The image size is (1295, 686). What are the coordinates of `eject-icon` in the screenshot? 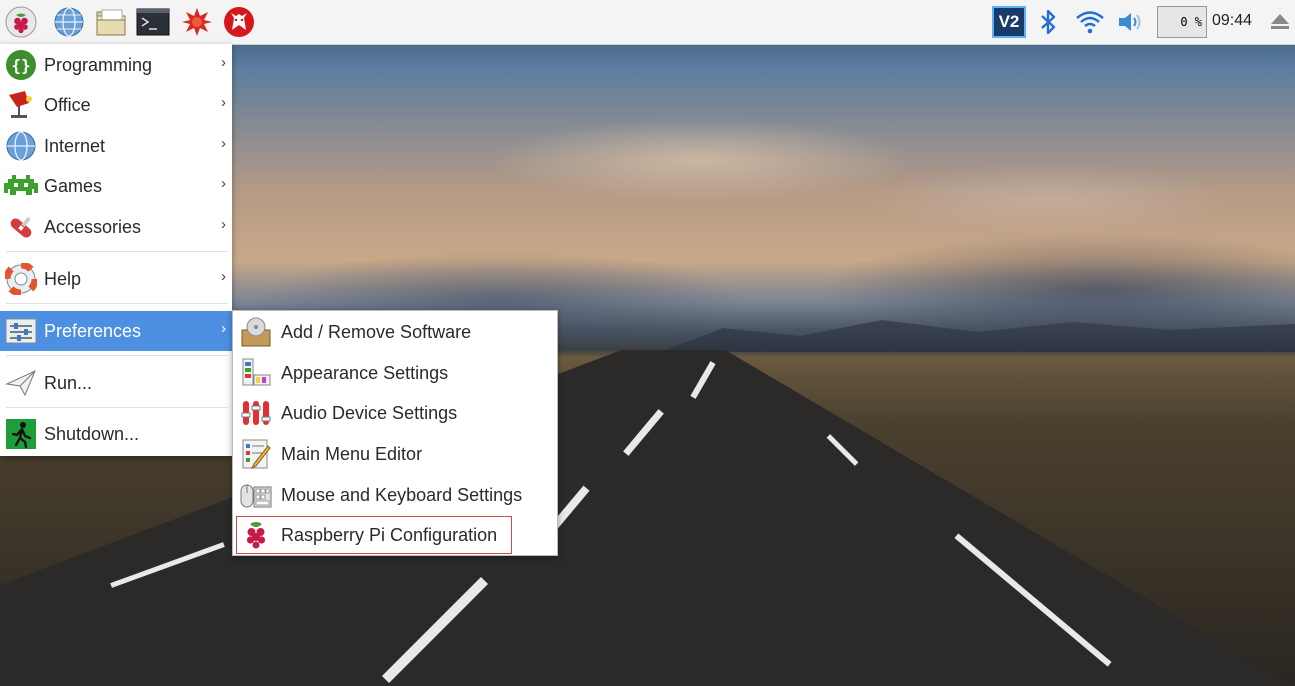 It's located at (1280, 22).